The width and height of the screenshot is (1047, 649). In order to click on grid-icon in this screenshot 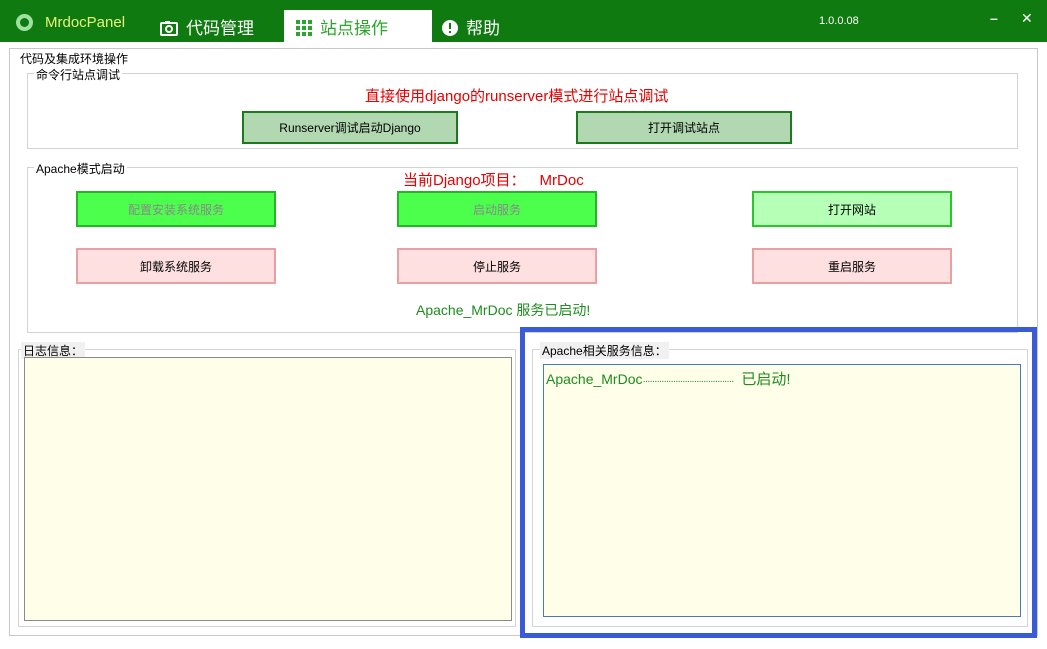, I will do `click(304, 30)`.